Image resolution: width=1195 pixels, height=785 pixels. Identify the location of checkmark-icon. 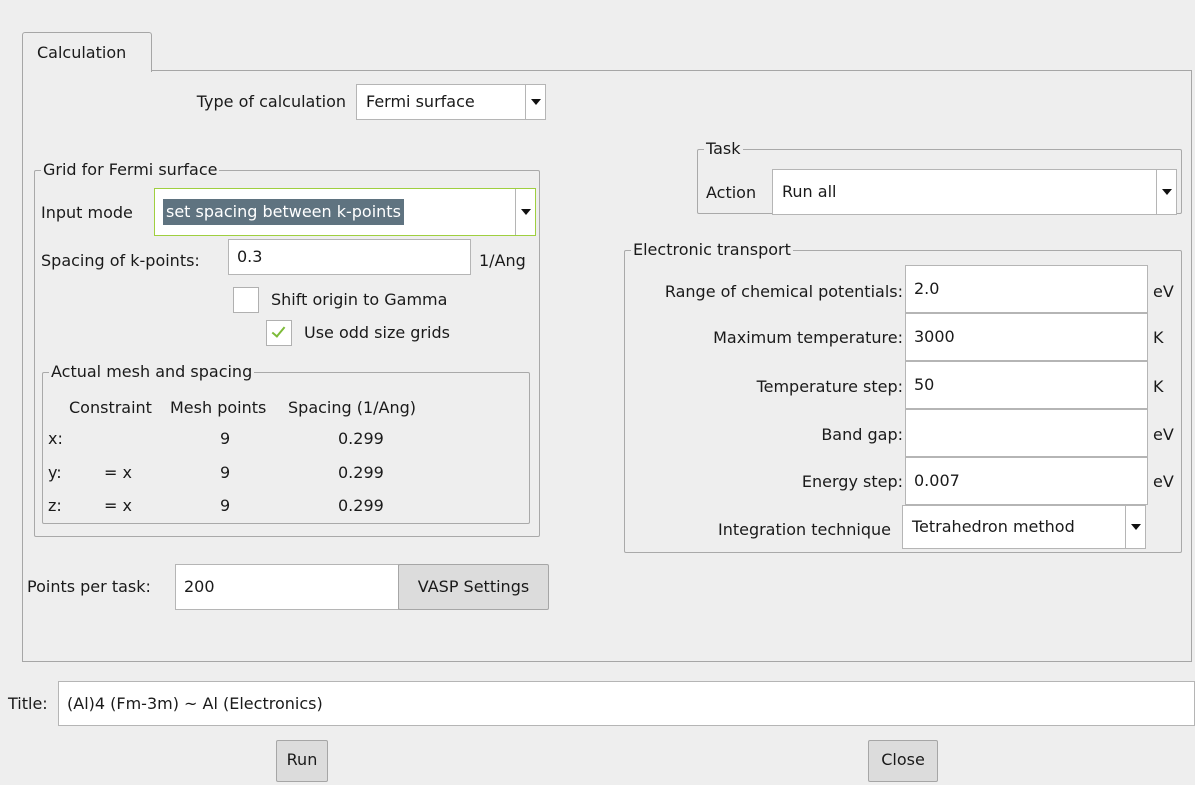
(278, 330).